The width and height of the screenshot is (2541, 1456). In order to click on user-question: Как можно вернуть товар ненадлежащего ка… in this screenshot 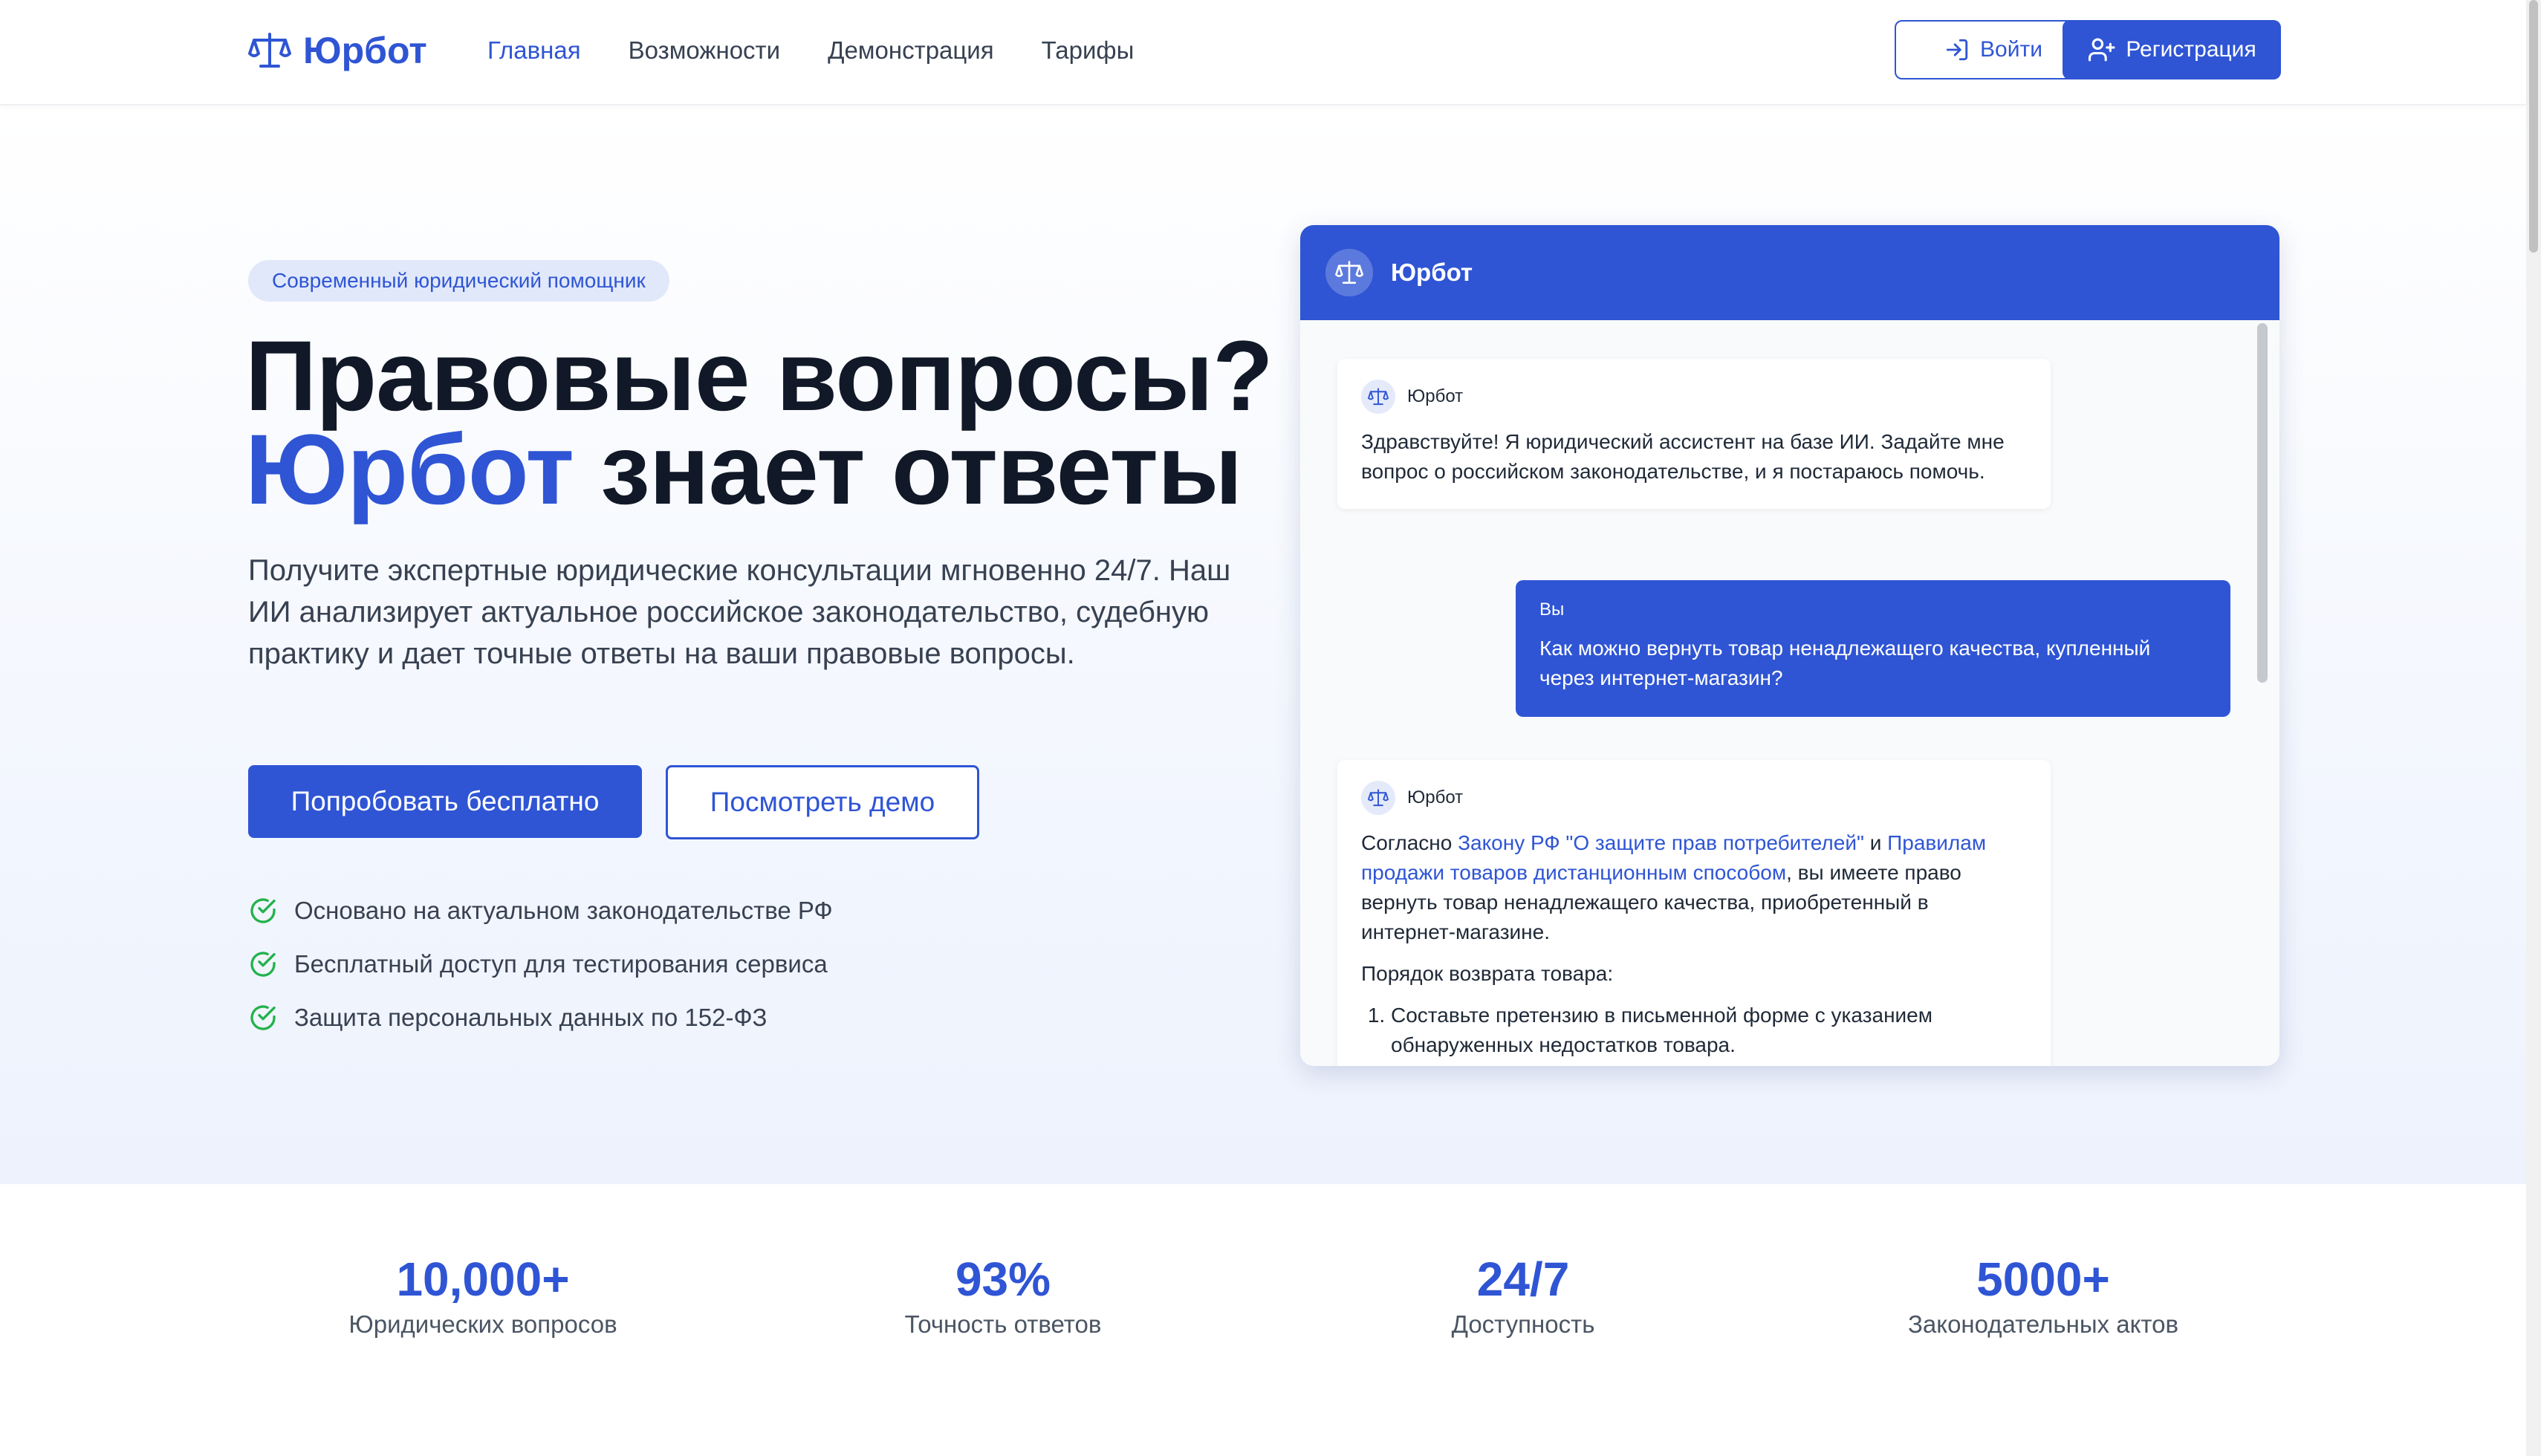, I will do `click(1845, 663)`.